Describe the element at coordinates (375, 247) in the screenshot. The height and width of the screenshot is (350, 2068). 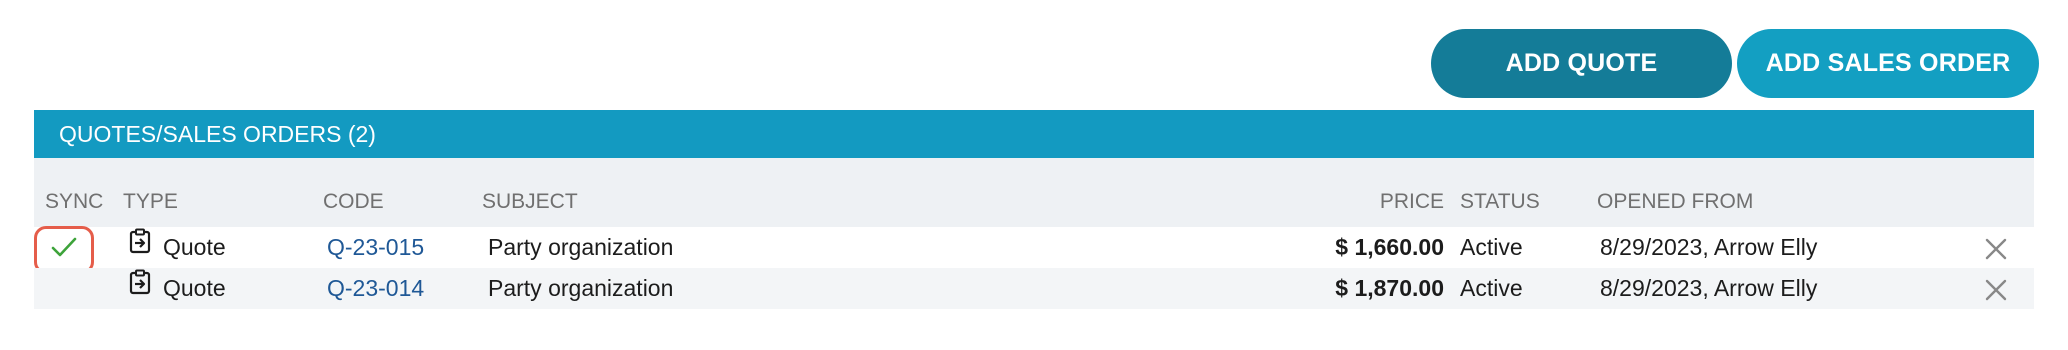
I see `quote-code-link: Q-23-015` at that location.